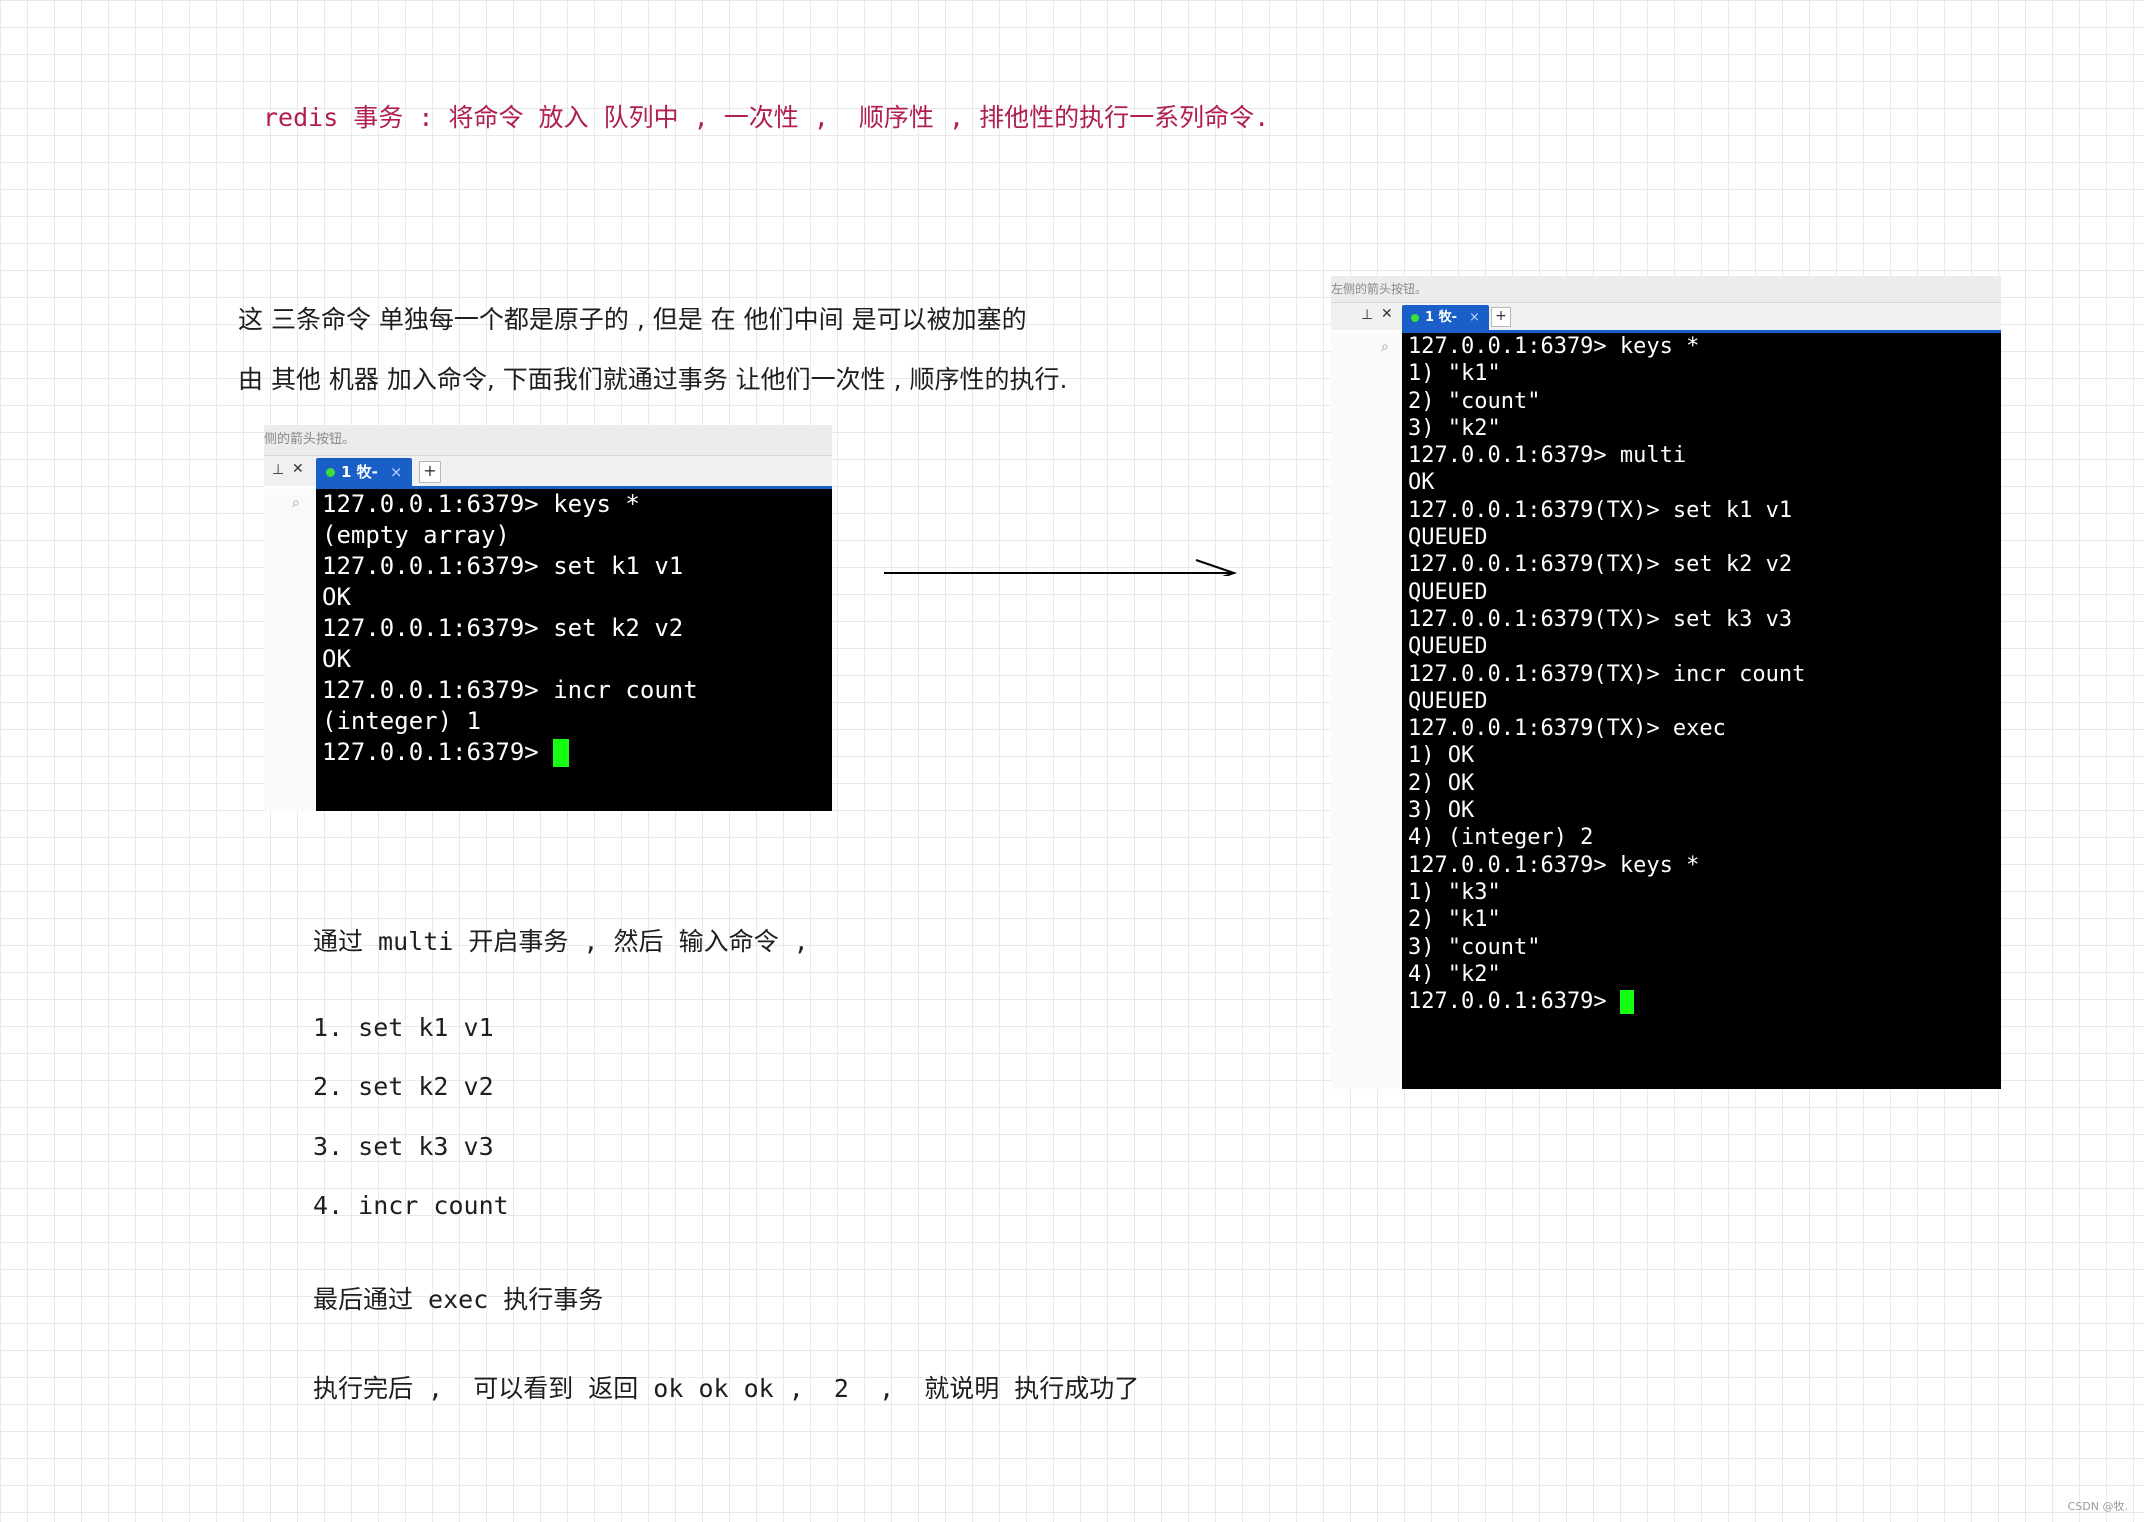 This screenshot has height=1522, width=2144. I want to click on terminal-line: 127.0.0.1:6379(TX)> set k3 v3, so click(1600, 619).